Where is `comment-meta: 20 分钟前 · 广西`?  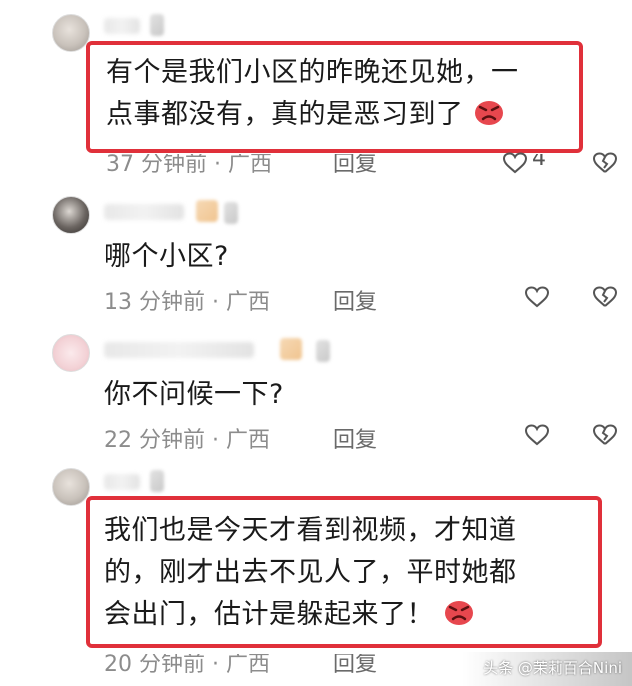 comment-meta: 20 分钟前 · 广西 is located at coordinates (187, 664).